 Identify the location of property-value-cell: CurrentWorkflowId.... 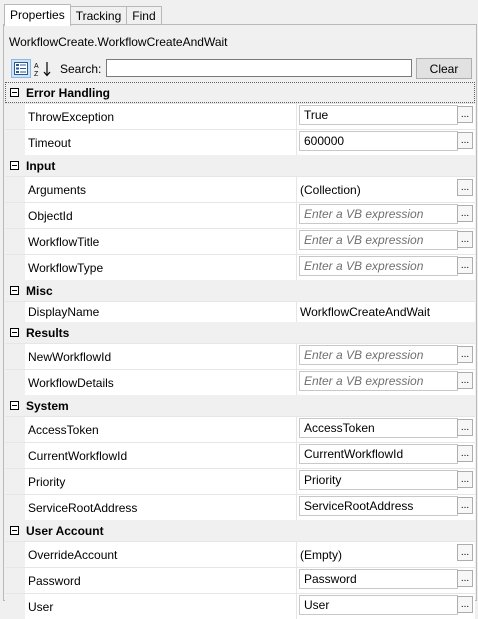
(386, 455).